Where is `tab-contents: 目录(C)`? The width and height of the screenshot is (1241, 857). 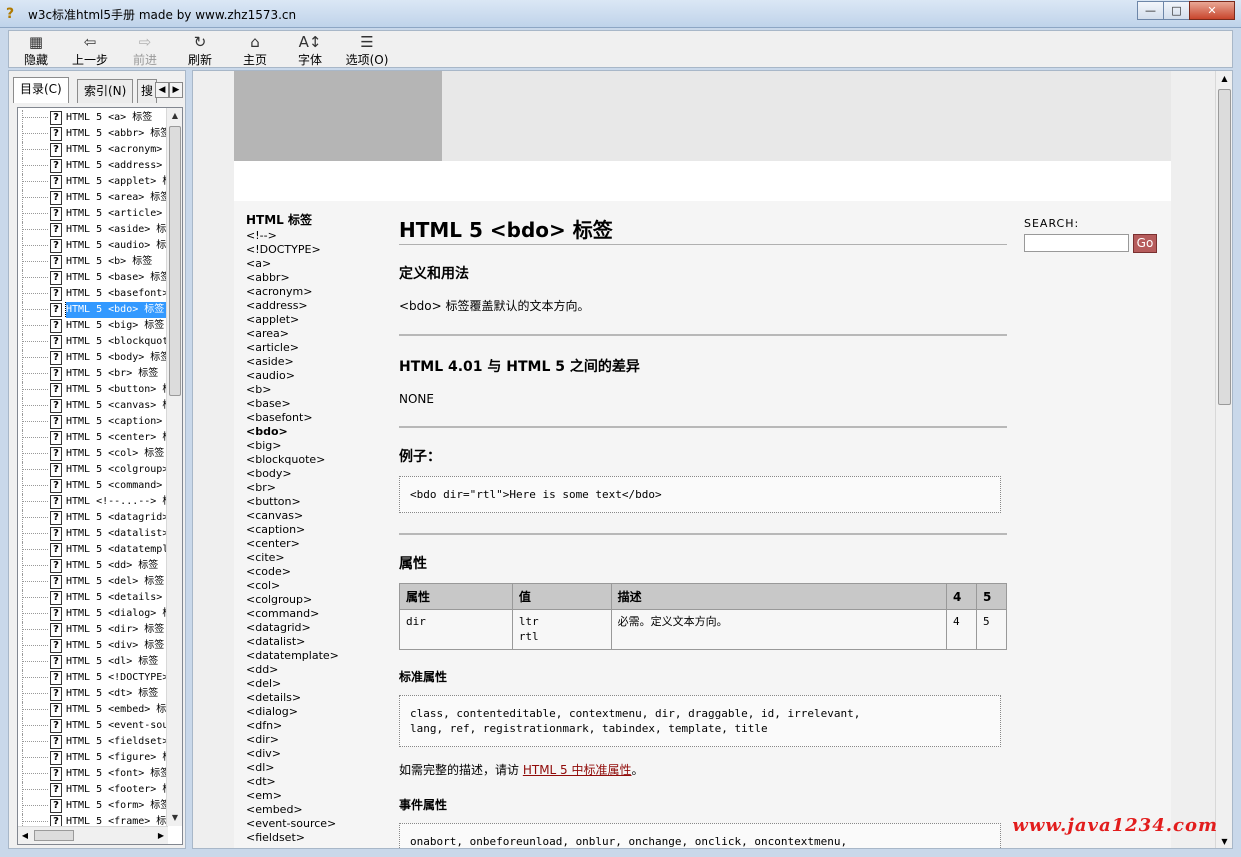 tab-contents: 目录(C) is located at coordinates (41, 90).